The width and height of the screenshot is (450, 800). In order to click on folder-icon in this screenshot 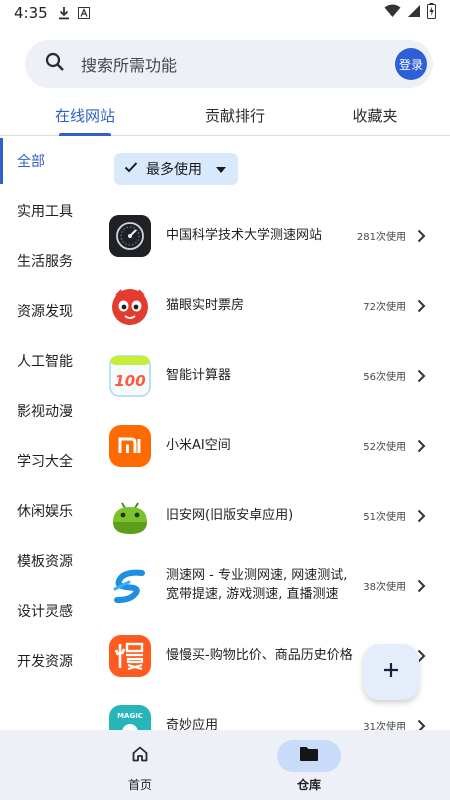, I will do `click(309, 756)`.